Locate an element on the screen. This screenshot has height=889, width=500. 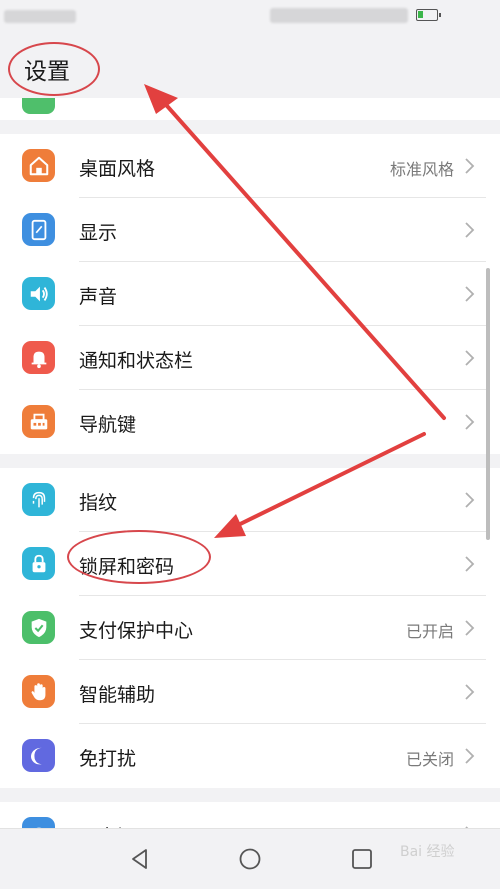
list-item-label: 导航键 is located at coordinates (108, 425).